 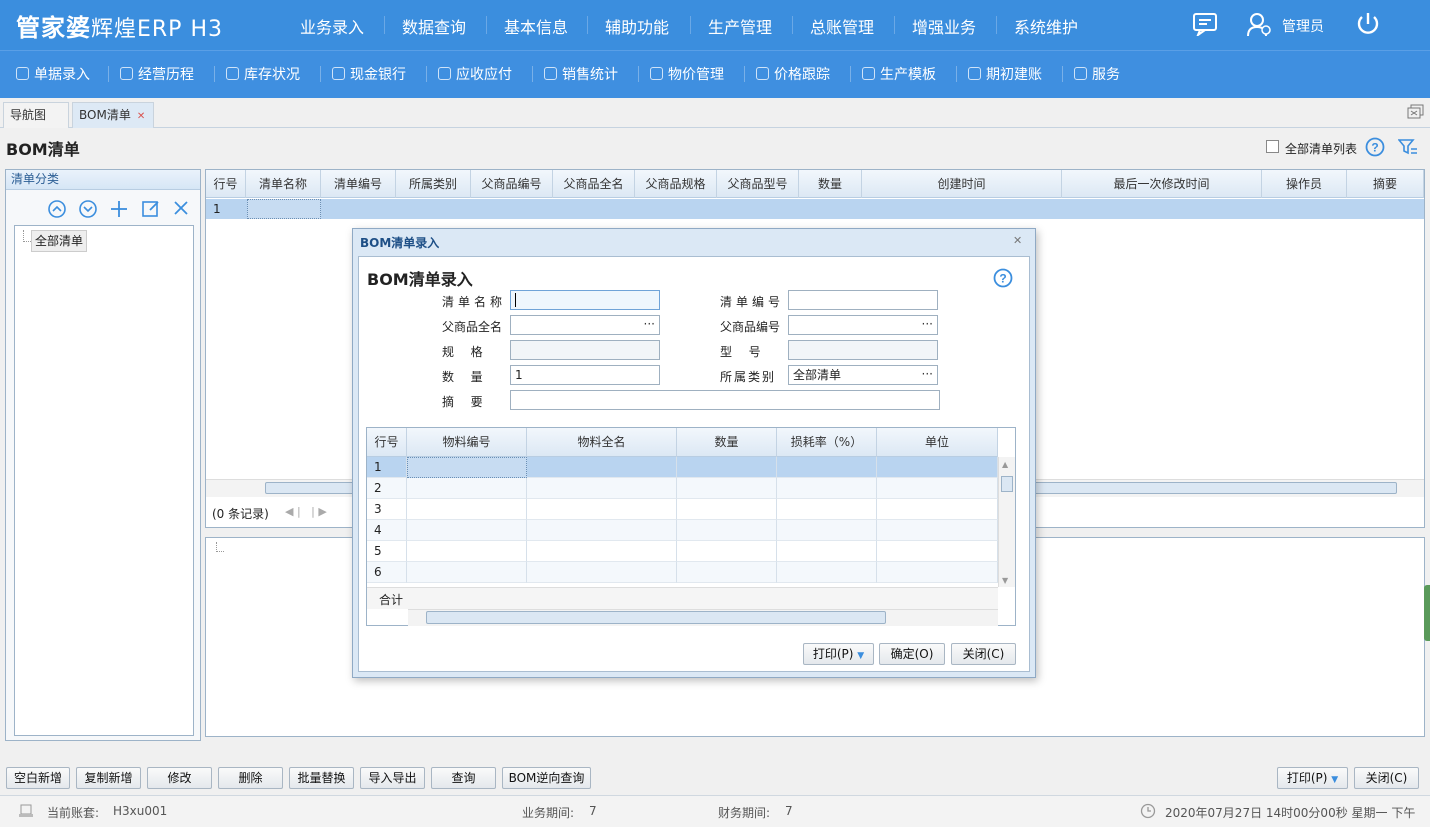 What do you see at coordinates (59, 241) in the screenshot?
I see `tree-node-all: 全部清单` at bounding box center [59, 241].